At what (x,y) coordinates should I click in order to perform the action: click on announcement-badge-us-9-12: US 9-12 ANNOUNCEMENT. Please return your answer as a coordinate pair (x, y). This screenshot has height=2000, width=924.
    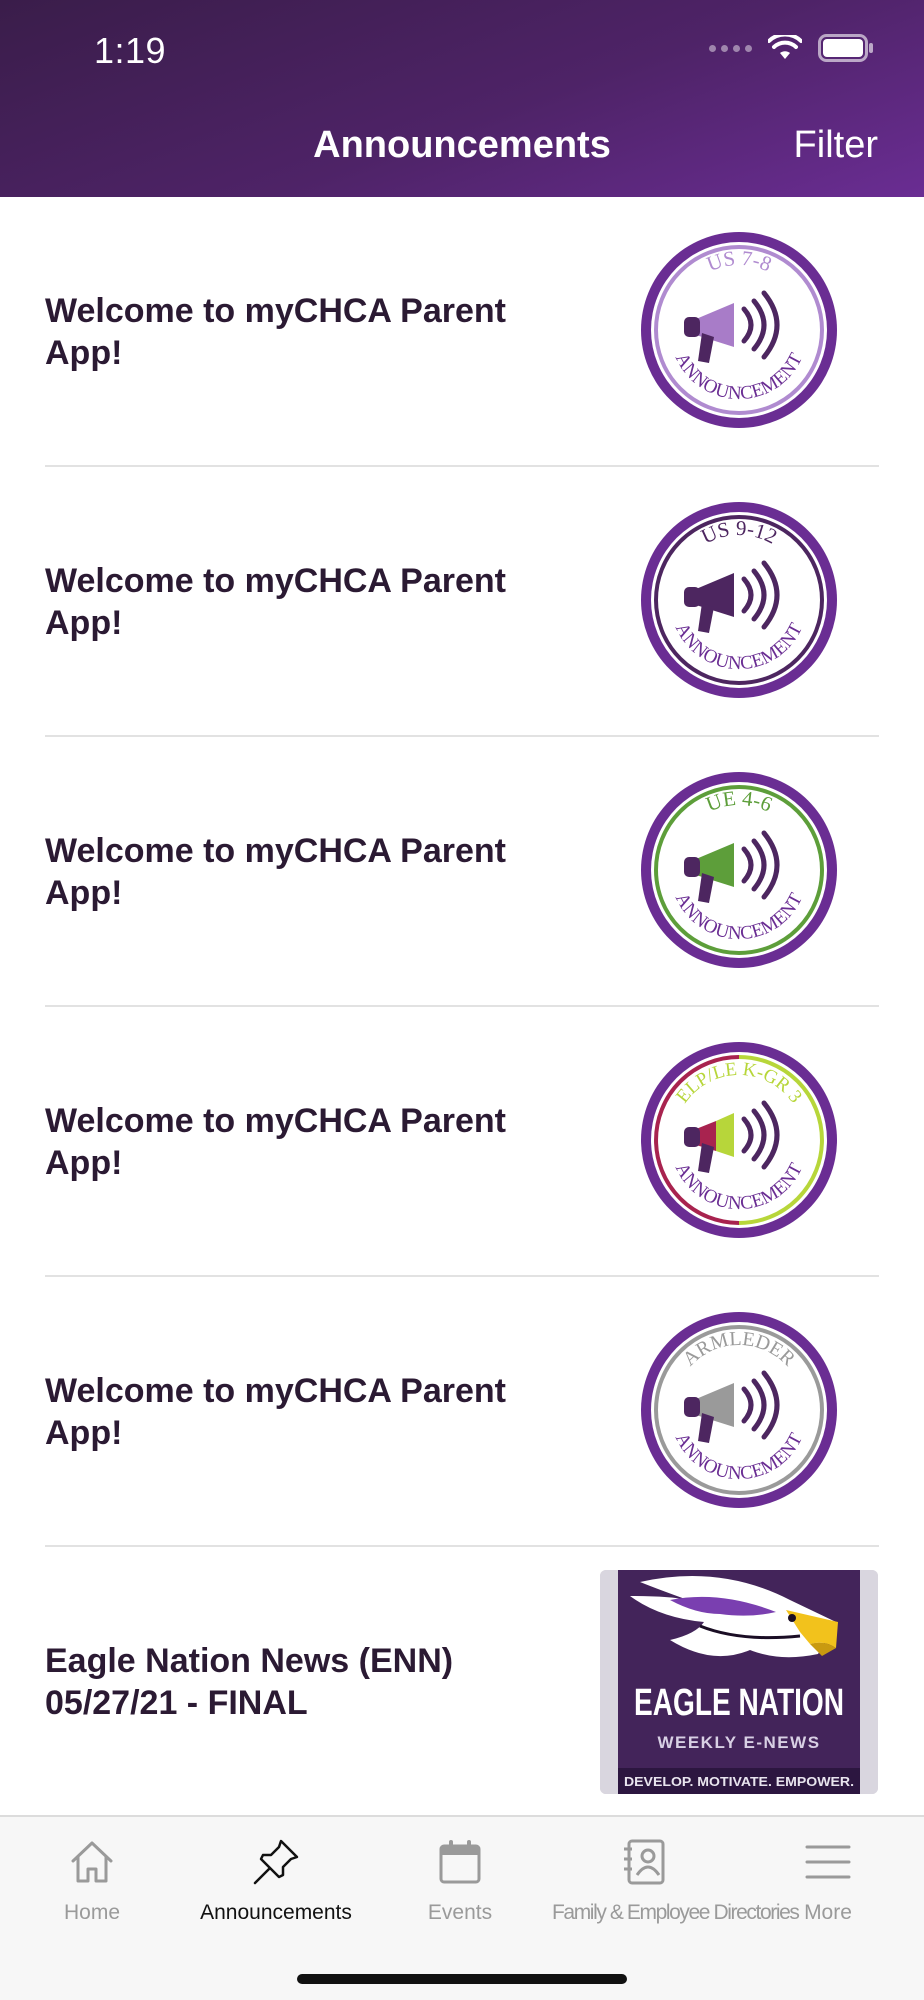
    Looking at the image, I should click on (739, 600).